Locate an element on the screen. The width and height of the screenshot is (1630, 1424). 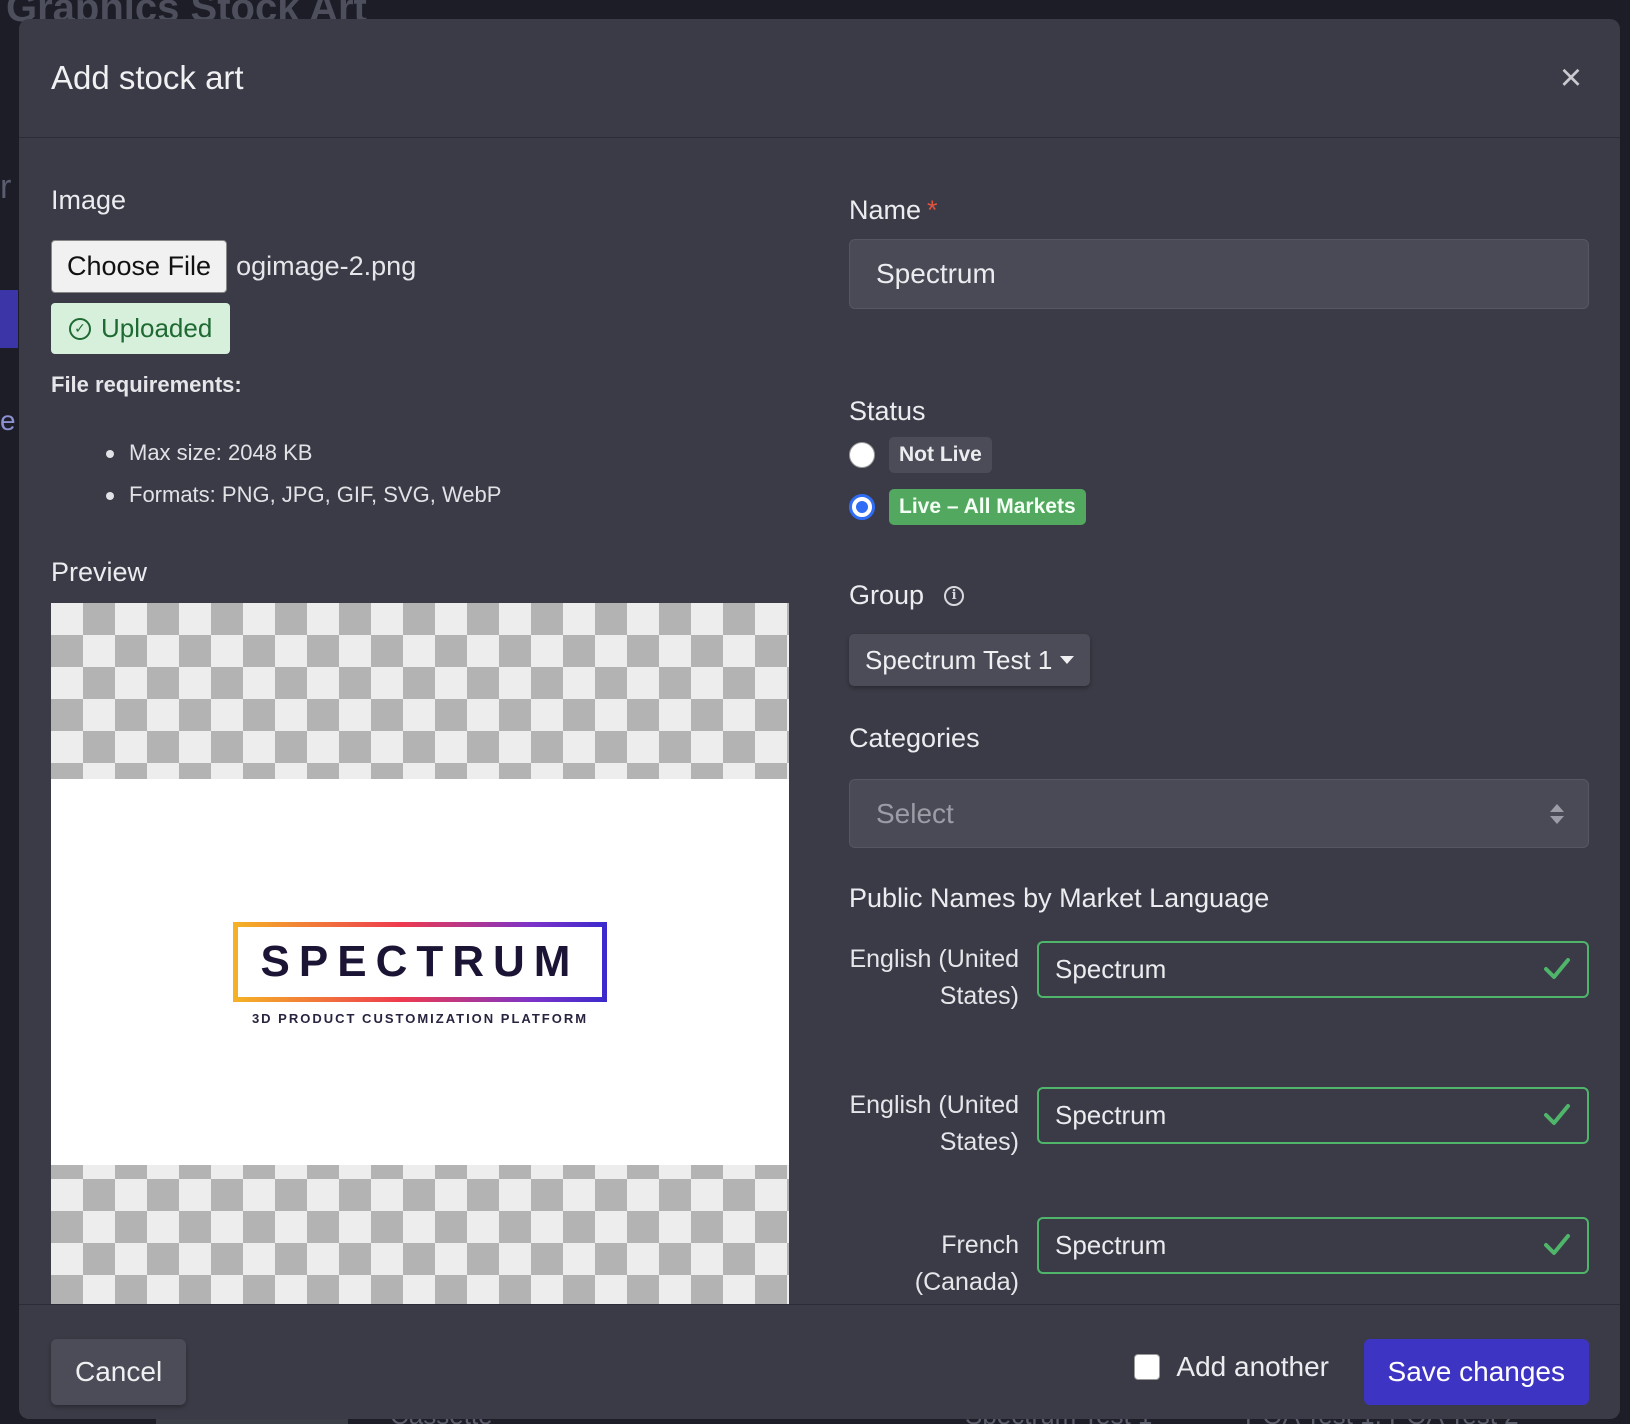
background-marker: r is located at coordinates (6, 187).